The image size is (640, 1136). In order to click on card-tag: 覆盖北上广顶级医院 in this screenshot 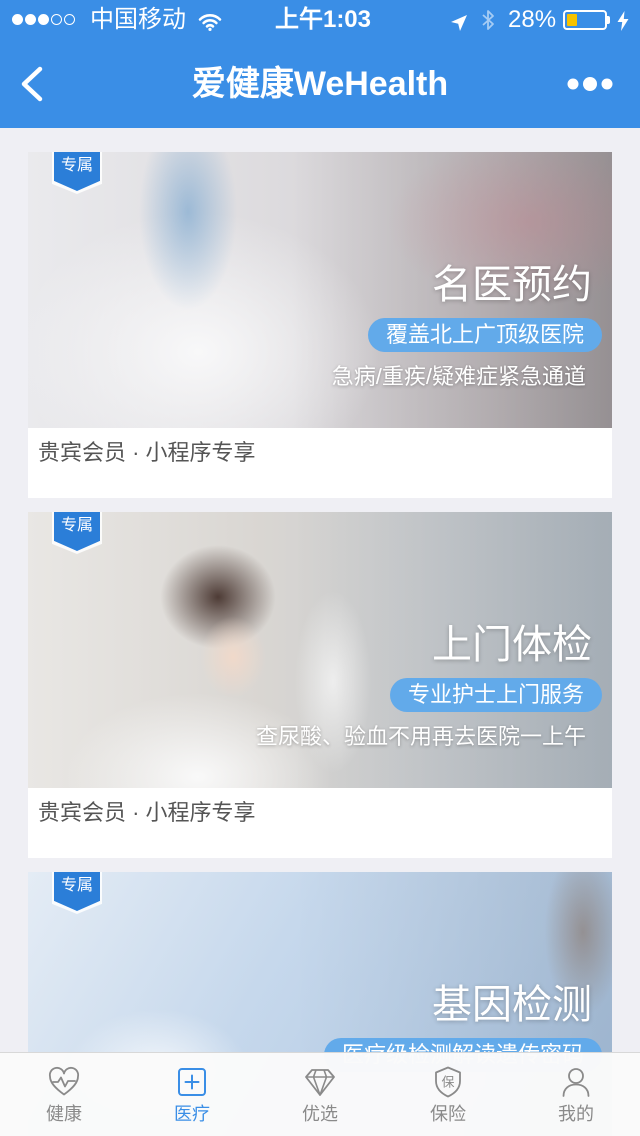, I will do `click(484, 335)`.